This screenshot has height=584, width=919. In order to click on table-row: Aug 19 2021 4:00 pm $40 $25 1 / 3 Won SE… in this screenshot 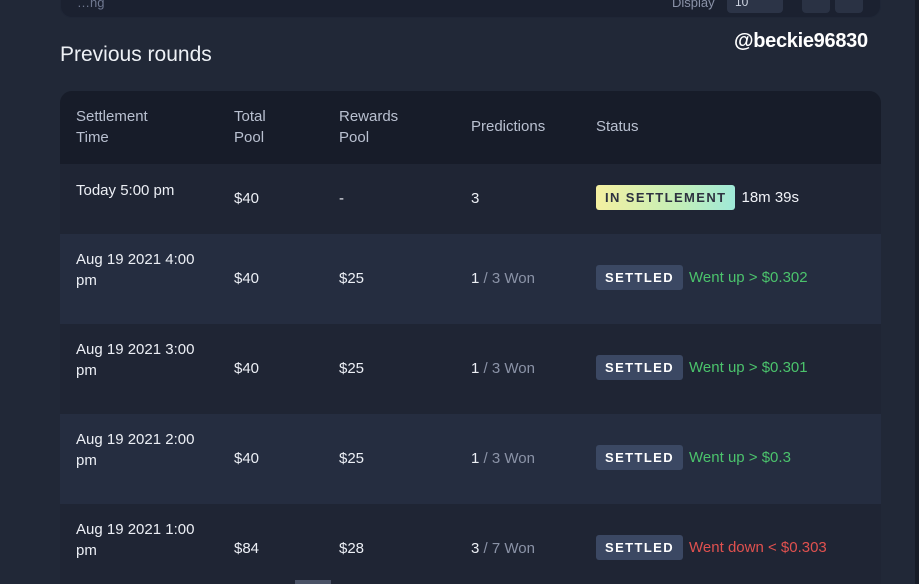, I will do `click(470, 279)`.